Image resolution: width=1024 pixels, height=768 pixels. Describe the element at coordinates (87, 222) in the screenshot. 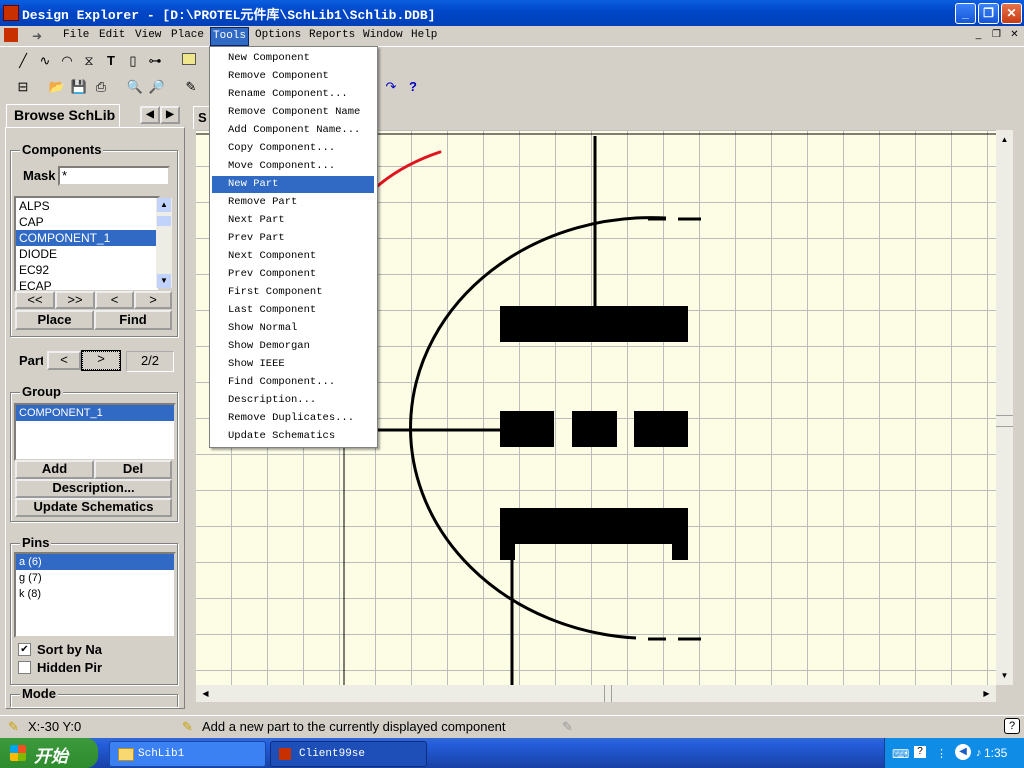

I see `list-item: CAP` at that location.